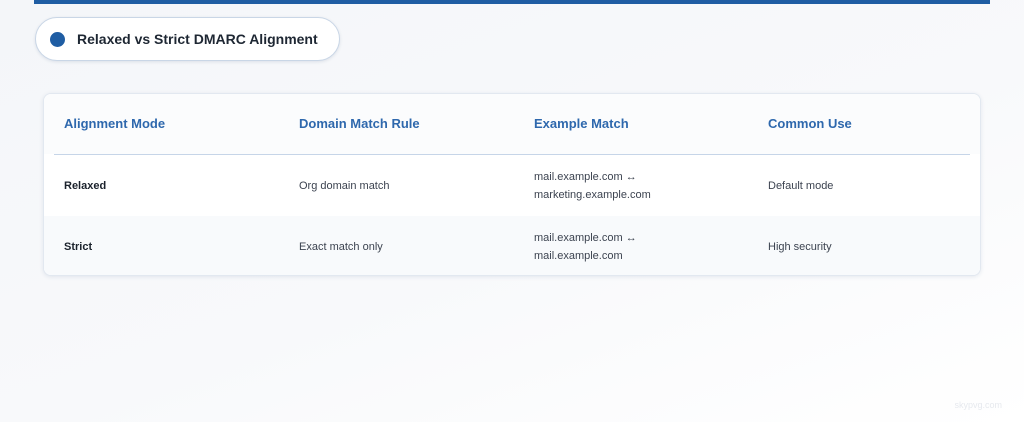 This screenshot has height=422, width=1024. What do you see at coordinates (115, 123) in the screenshot?
I see `column-header-alignment-mode: Alignment Mode` at bounding box center [115, 123].